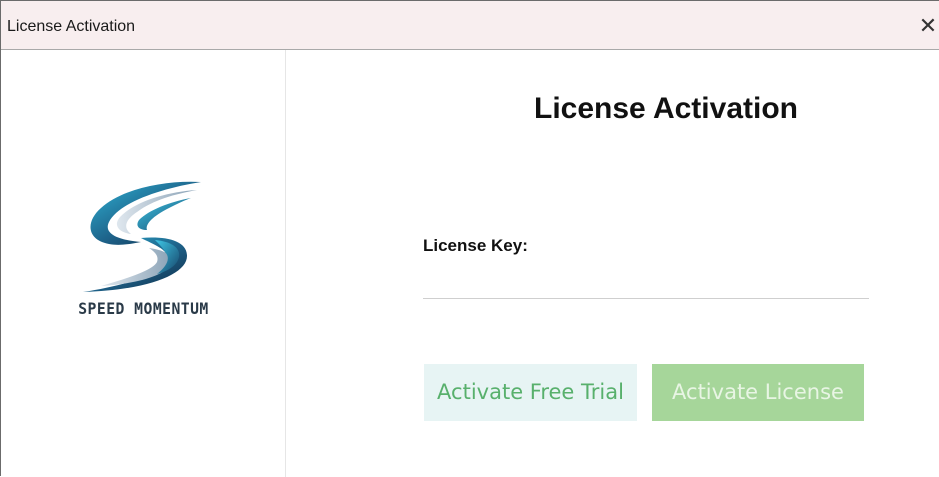  I want to click on title-bar: License Activation ✕, so click(470, 25).